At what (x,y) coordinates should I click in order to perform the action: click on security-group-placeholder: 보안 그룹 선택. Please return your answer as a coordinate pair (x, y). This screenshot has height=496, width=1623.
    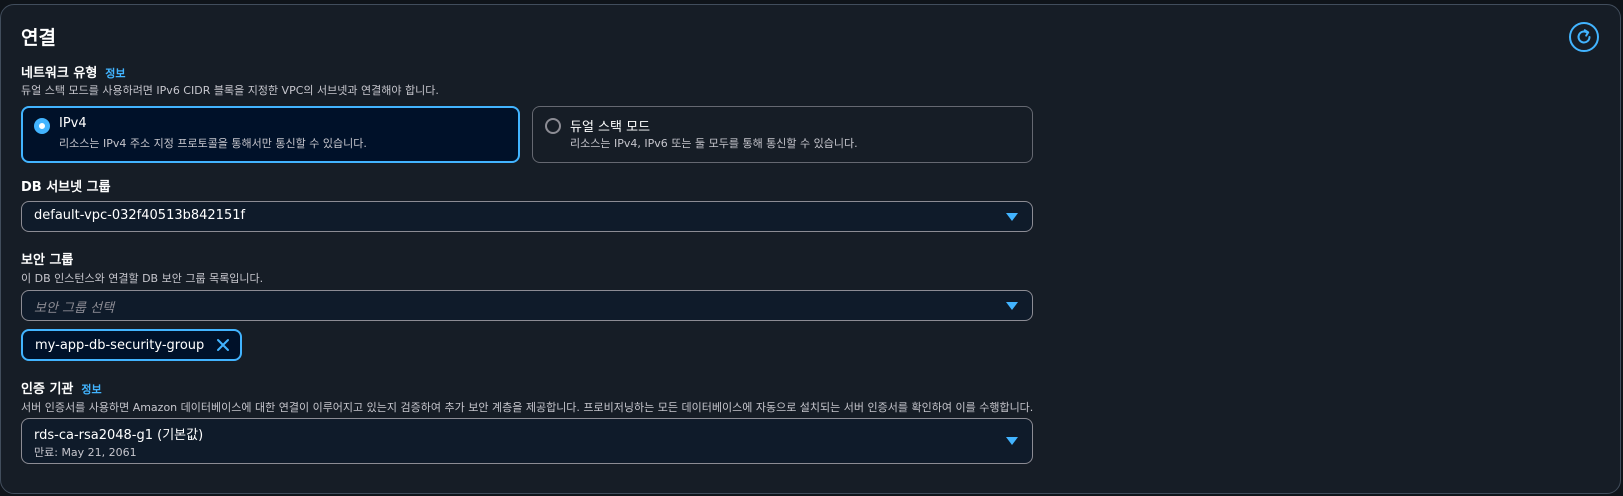
    Looking at the image, I should click on (74, 308).